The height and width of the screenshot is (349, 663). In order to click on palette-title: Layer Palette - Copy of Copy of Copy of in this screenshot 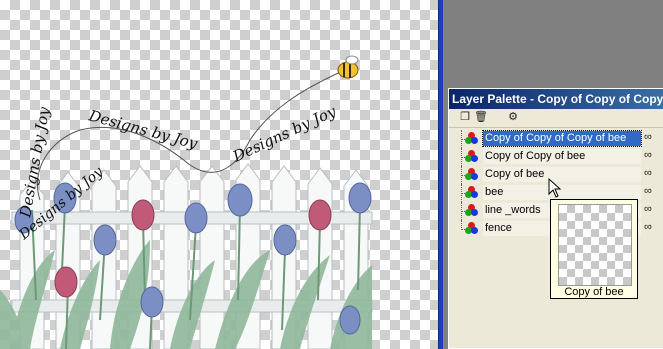, I will do `click(556, 99)`.